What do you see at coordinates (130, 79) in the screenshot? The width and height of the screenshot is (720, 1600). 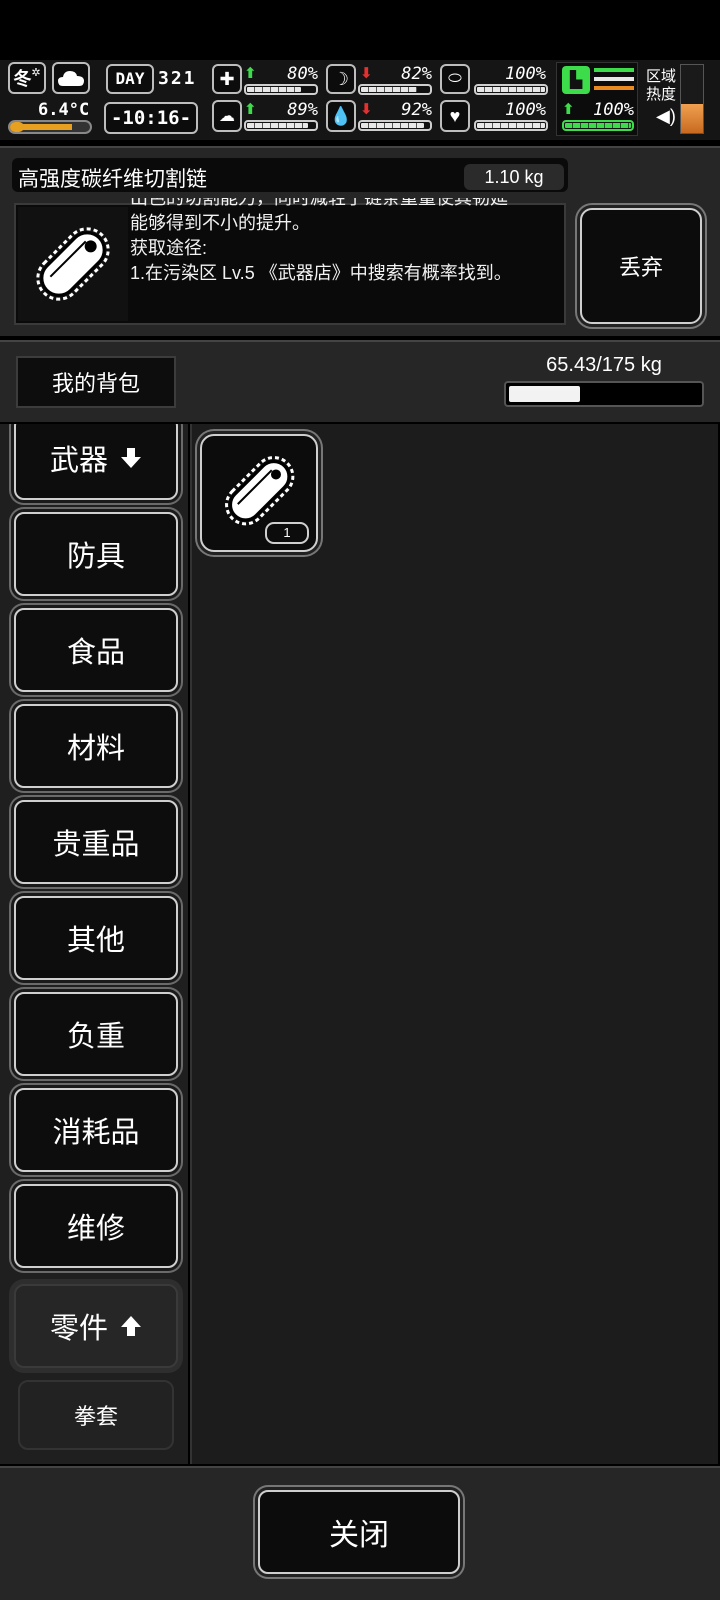 I see `day-badge: DAY` at bounding box center [130, 79].